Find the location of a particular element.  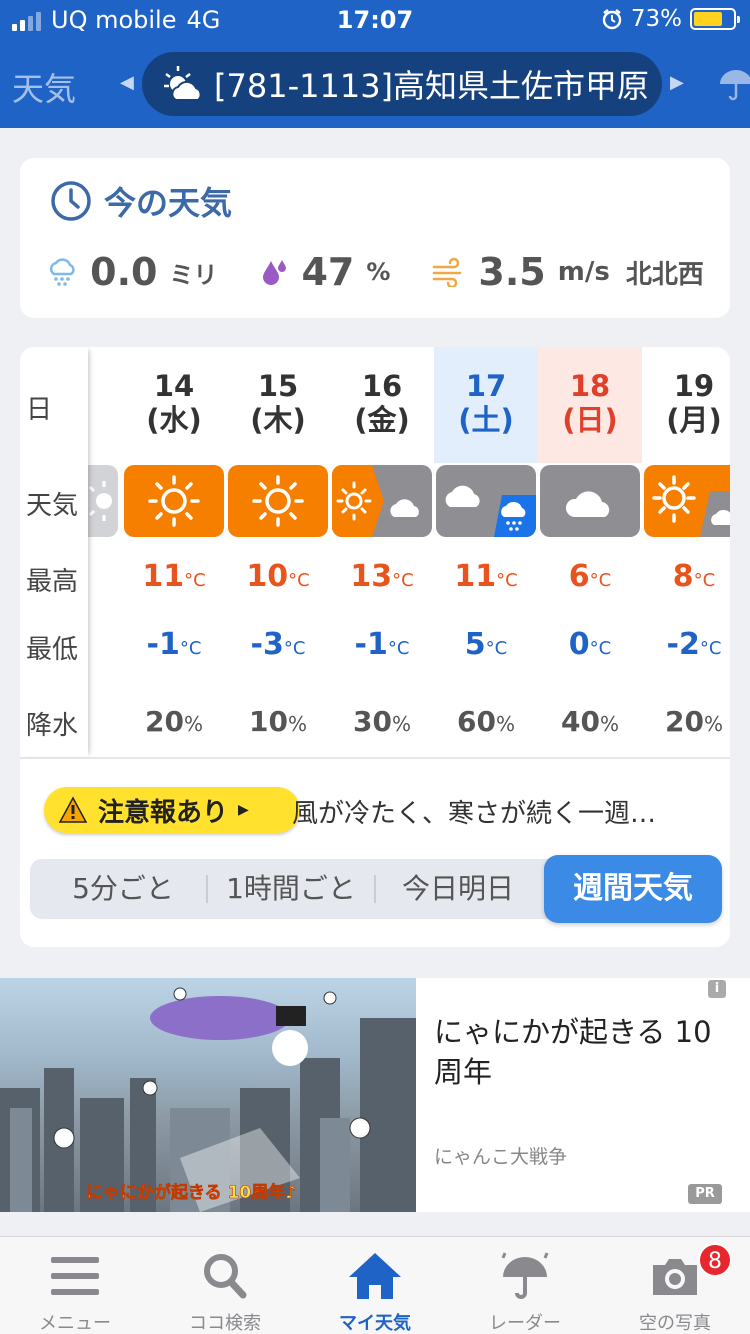

battery-percent: 73% is located at coordinates (656, 19).